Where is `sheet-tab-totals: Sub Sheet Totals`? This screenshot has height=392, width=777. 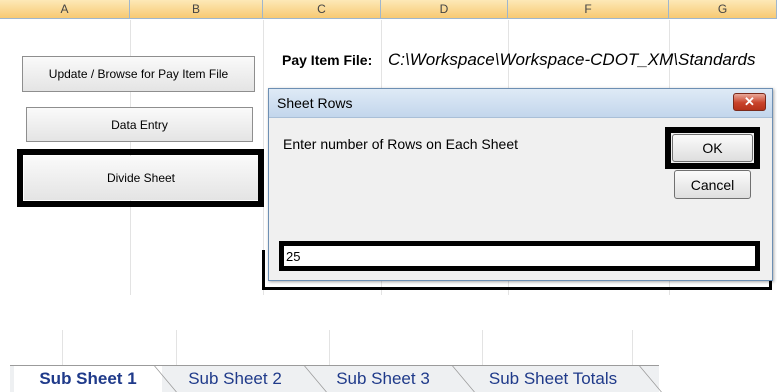 sheet-tab-totals: Sub Sheet Totals is located at coordinates (553, 379).